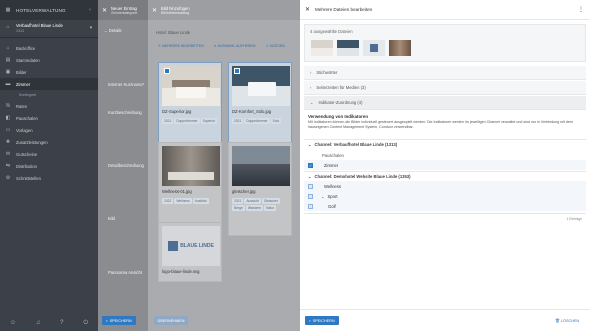  I want to click on delete-button: 🗑 LÖSCHEN, so click(567, 320).